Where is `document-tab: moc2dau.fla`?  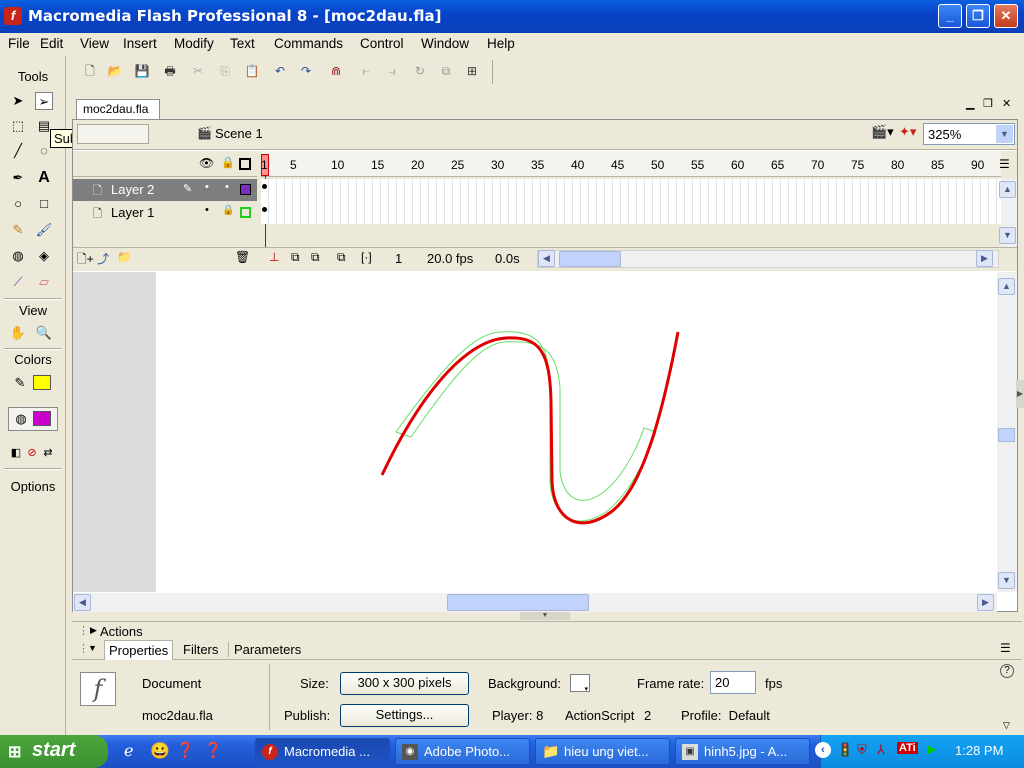
document-tab: moc2dau.fla is located at coordinates (118, 109).